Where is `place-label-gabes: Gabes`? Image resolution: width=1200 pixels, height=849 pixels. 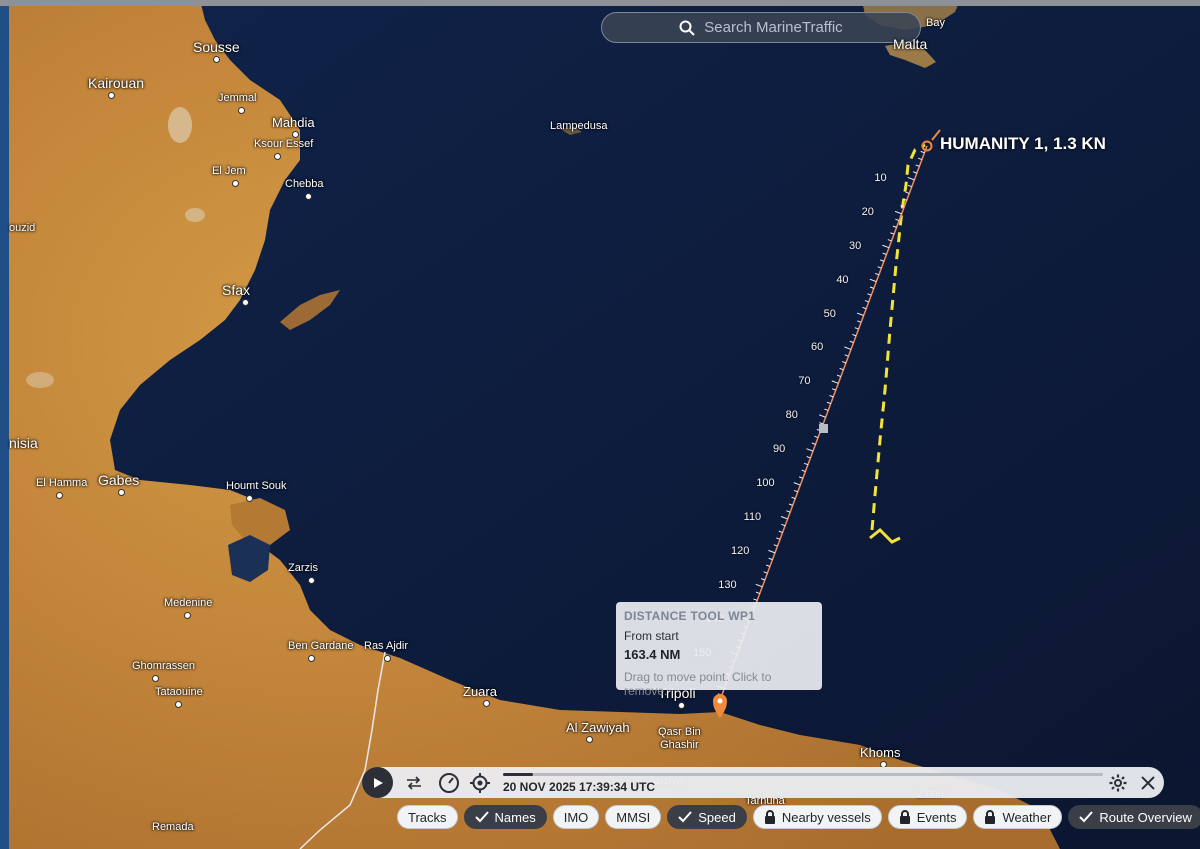 place-label-gabes: Gabes is located at coordinates (118, 480).